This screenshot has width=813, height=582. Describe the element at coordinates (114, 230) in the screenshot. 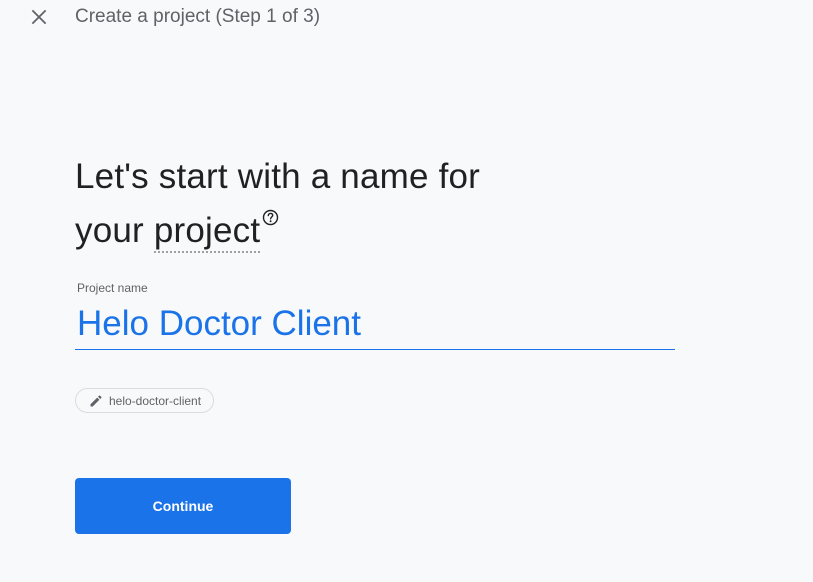

I see `heading-prefix: your` at that location.